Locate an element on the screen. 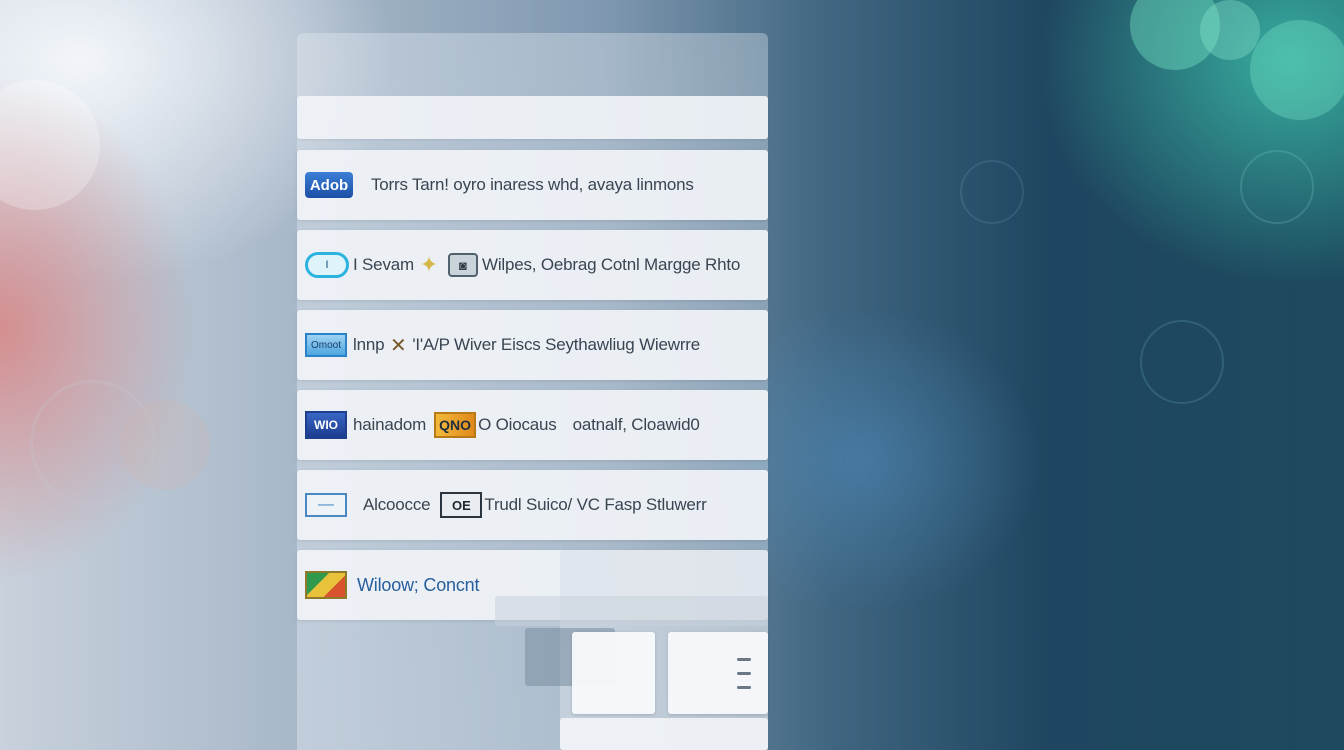 The width and height of the screenshot is (1344, 750). list-item-label: Trudl Suico/ VC Fasp Stluwerr is located at coordinates (595, 504).